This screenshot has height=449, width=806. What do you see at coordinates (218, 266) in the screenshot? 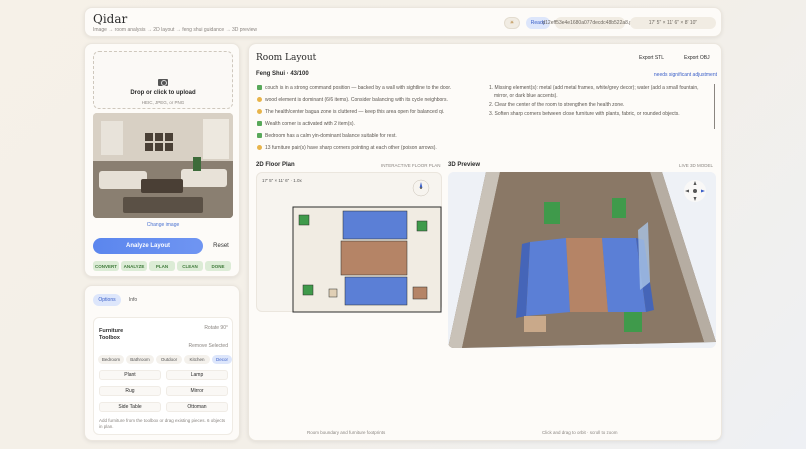
I see `step-done: DONE` at bounding box center [218, 266].